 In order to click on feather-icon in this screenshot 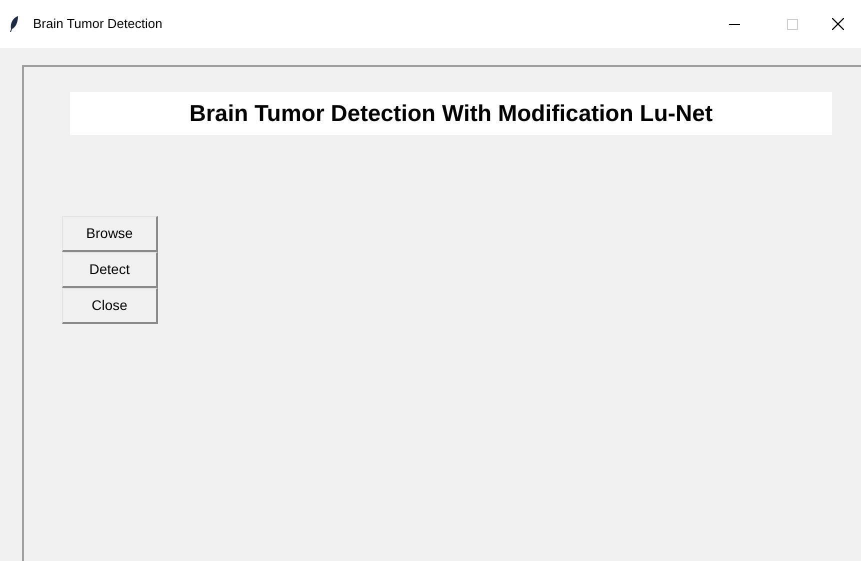, I will do `click(14, 24)`.